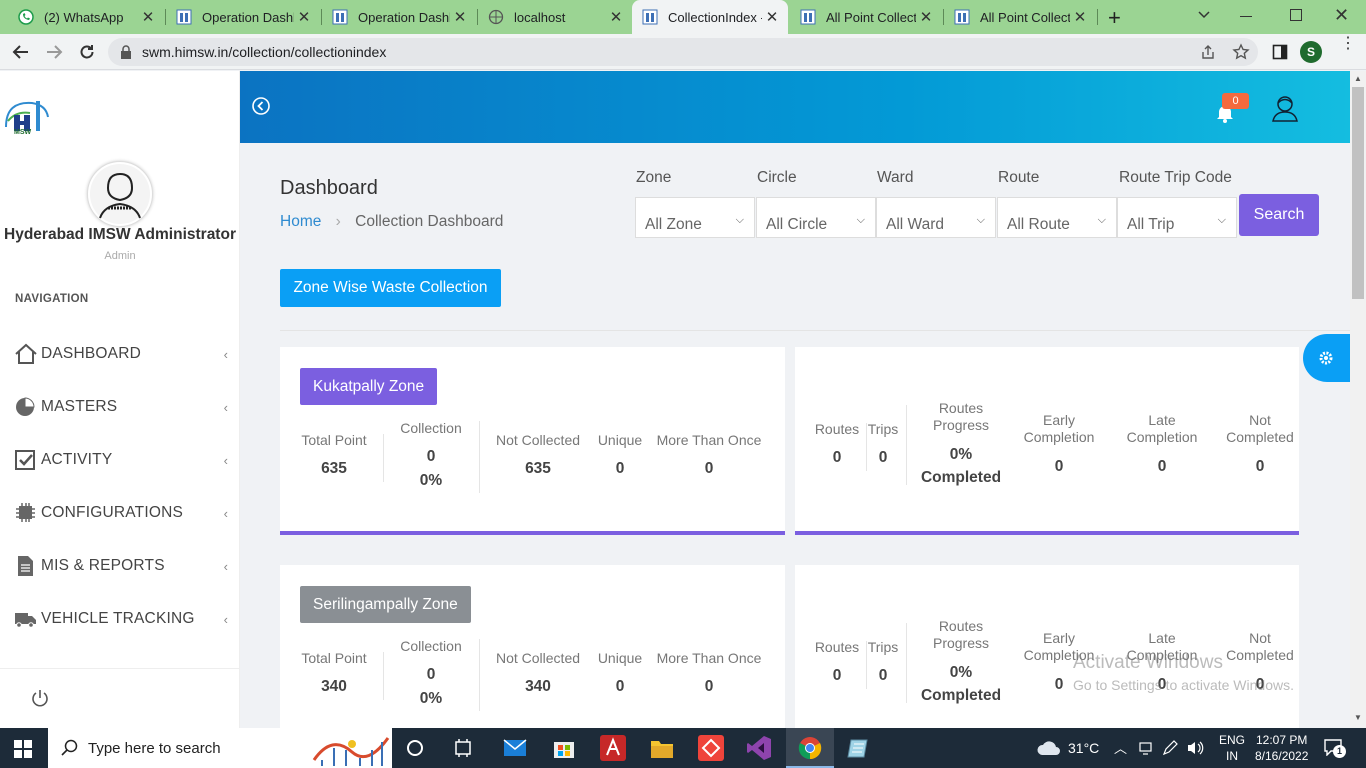 The height and width of the screenshot is (768, 1366). Describe the element at coordinates (40, 698) in the screenshot. I see `power-icon` at that location.